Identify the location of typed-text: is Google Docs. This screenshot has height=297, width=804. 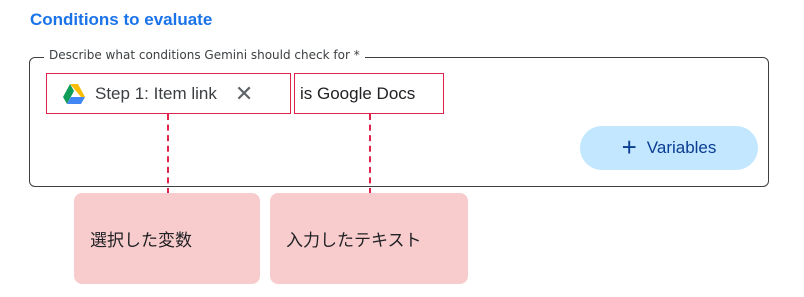
(358, 93).